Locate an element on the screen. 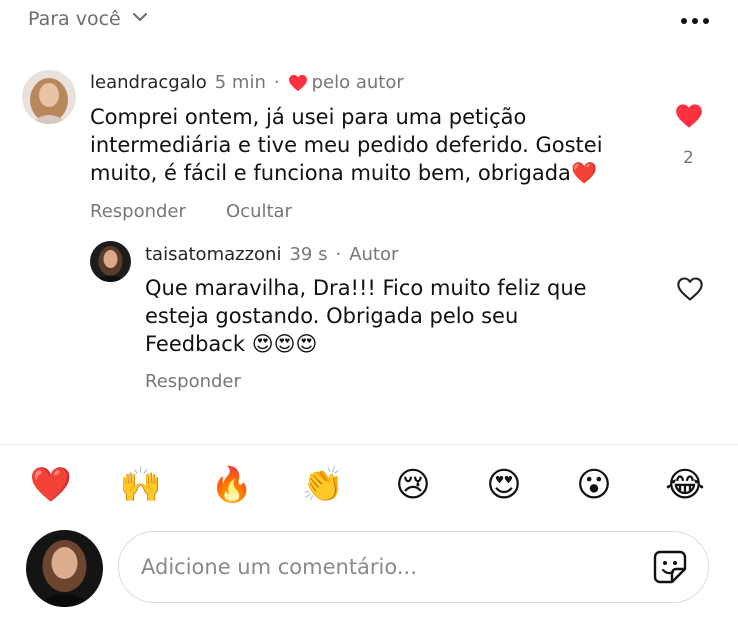  reaction-clapping-hands: 👏 is located at coordinates (323, 485).